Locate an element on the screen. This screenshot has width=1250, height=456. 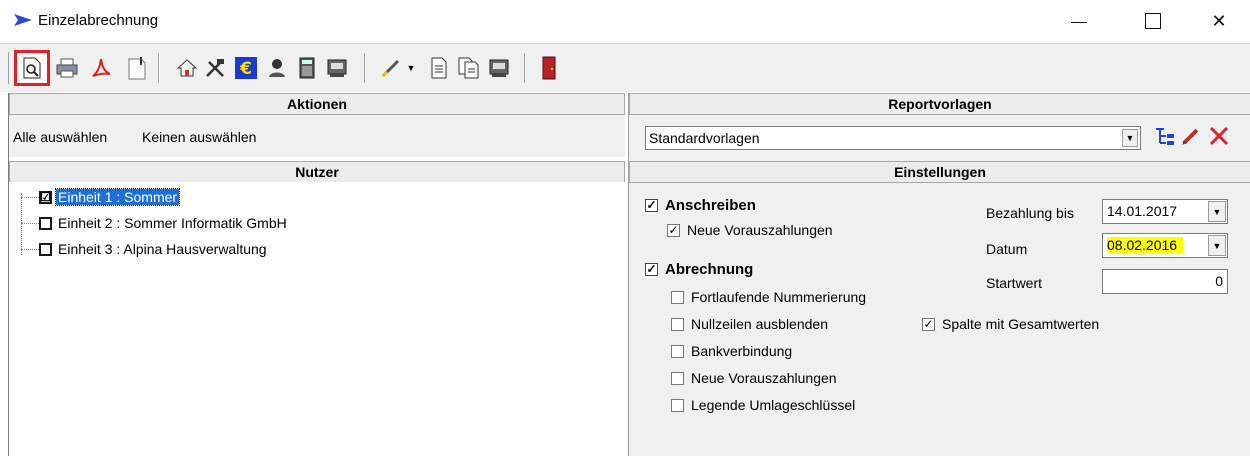
option-anschreiben: ✓ Anschreiben is located at coordinates (700, 205).